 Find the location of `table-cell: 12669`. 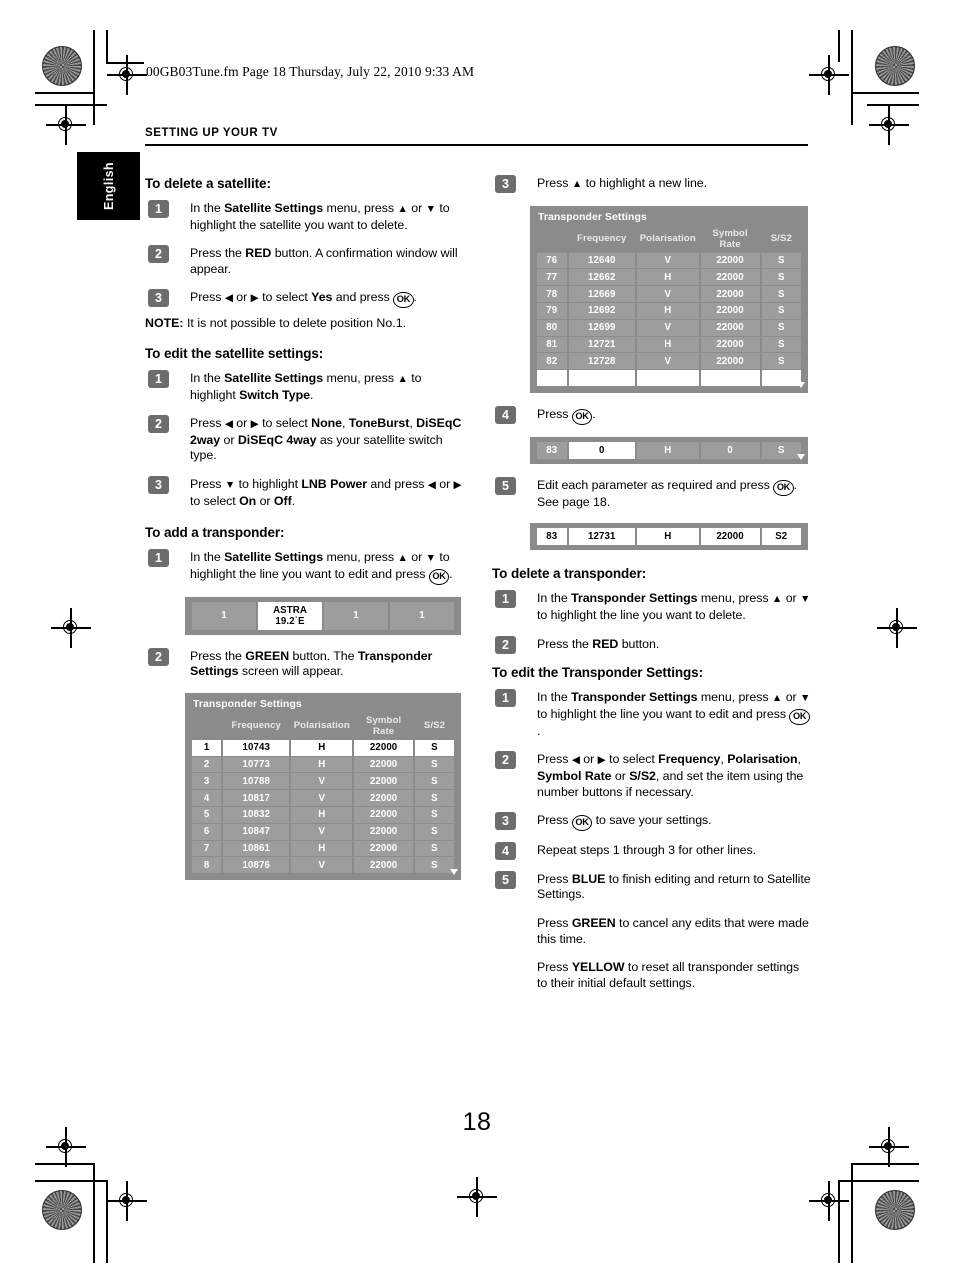

table-cell: 12669 is located at coordinates (601, 294).